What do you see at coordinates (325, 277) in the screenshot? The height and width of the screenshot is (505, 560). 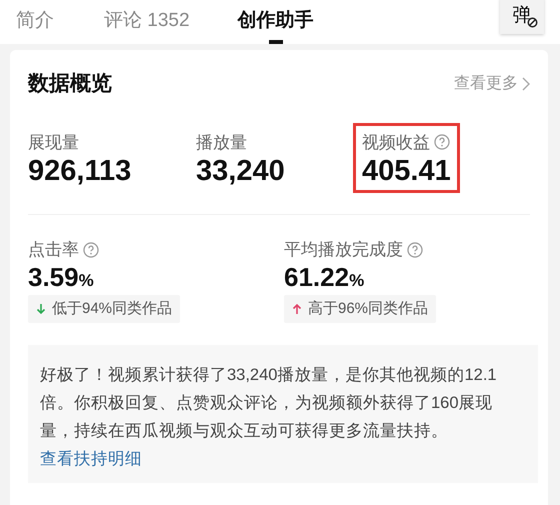 I see `metric-value: 61.22%` at bounding box center [325, 277].